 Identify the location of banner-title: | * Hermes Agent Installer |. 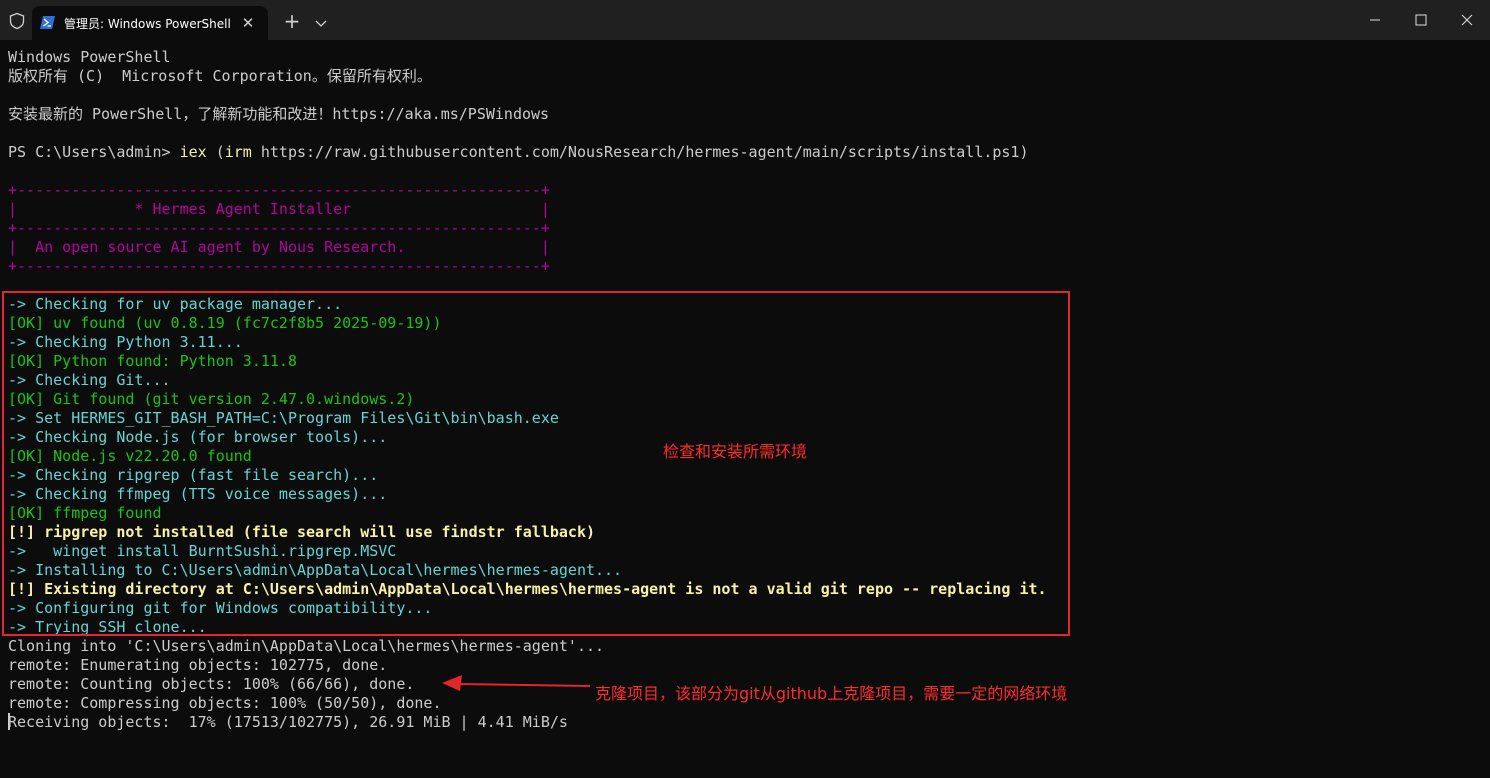
(279, 209).